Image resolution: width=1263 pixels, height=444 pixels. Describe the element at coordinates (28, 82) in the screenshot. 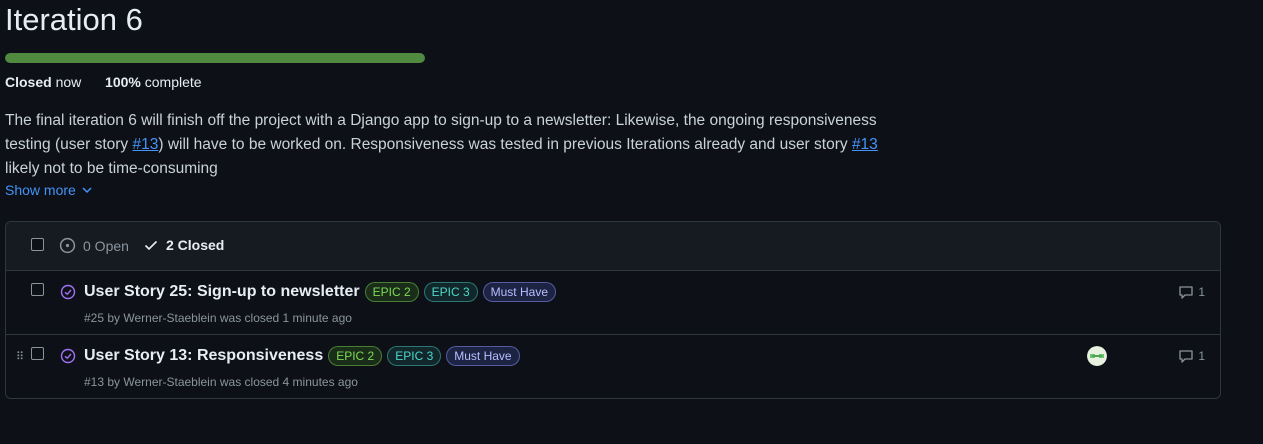

I see `status-text: Closed` at that location.